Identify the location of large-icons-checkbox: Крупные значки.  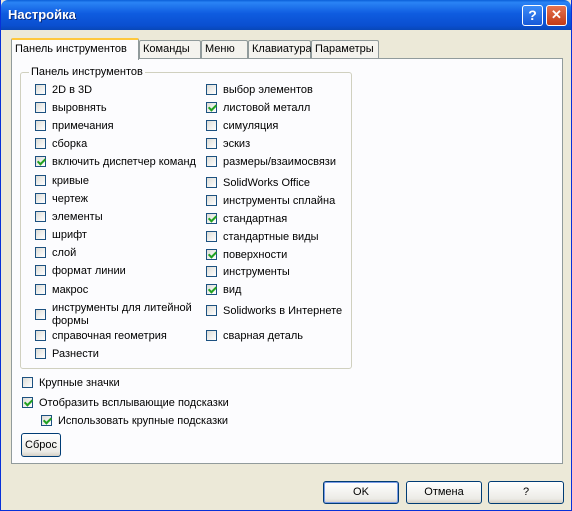
(71, 383).